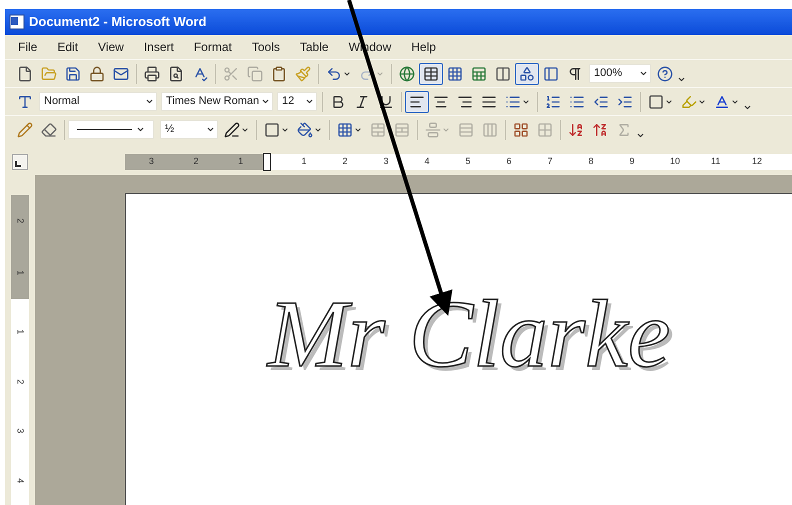 This screenshot has width=792, height=505. Describe the element at coordinates (111, 129) in the screenshot. I see `line-style-field` at that location.